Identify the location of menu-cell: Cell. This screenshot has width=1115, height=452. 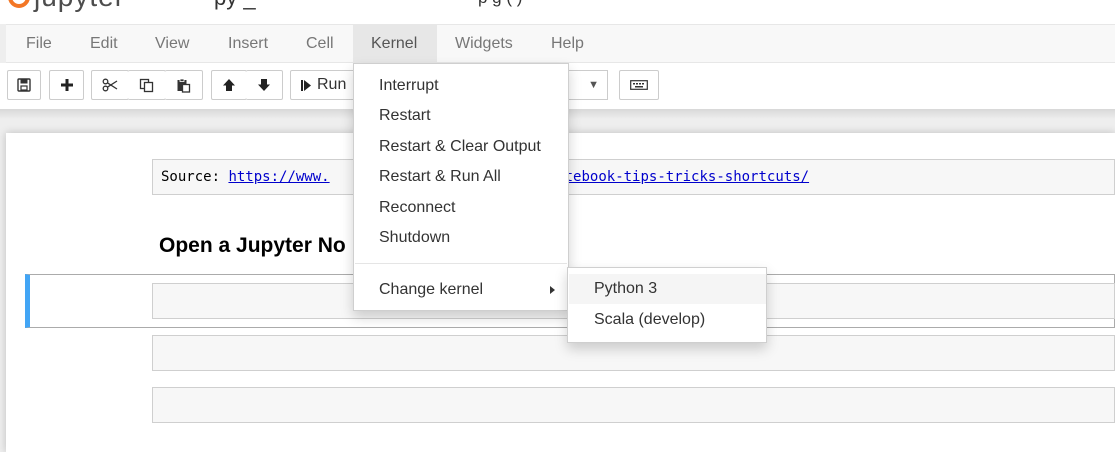
(320, 43).